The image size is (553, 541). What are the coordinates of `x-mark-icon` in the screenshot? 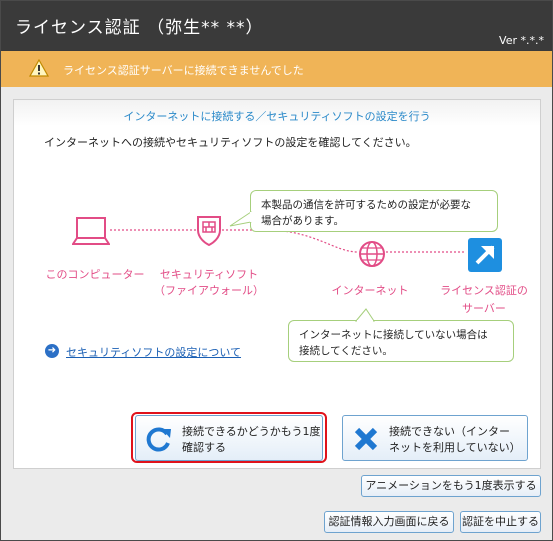 It's located at (366, 439).